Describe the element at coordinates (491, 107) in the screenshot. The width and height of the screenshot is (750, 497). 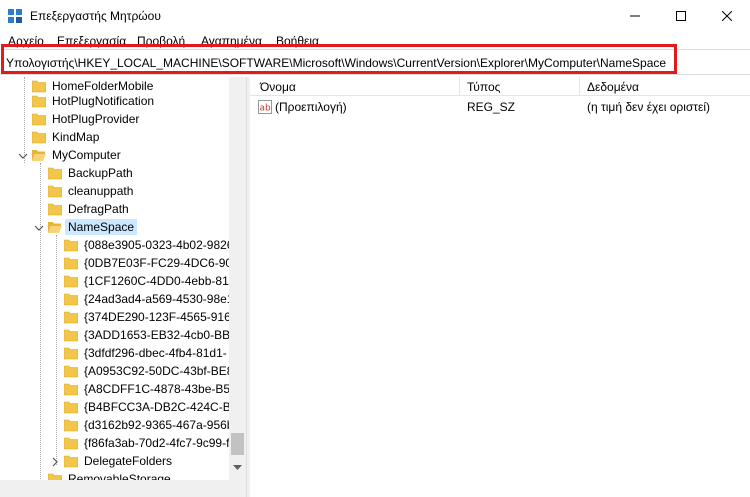
I see `value-type: REG_SZ` at that location.